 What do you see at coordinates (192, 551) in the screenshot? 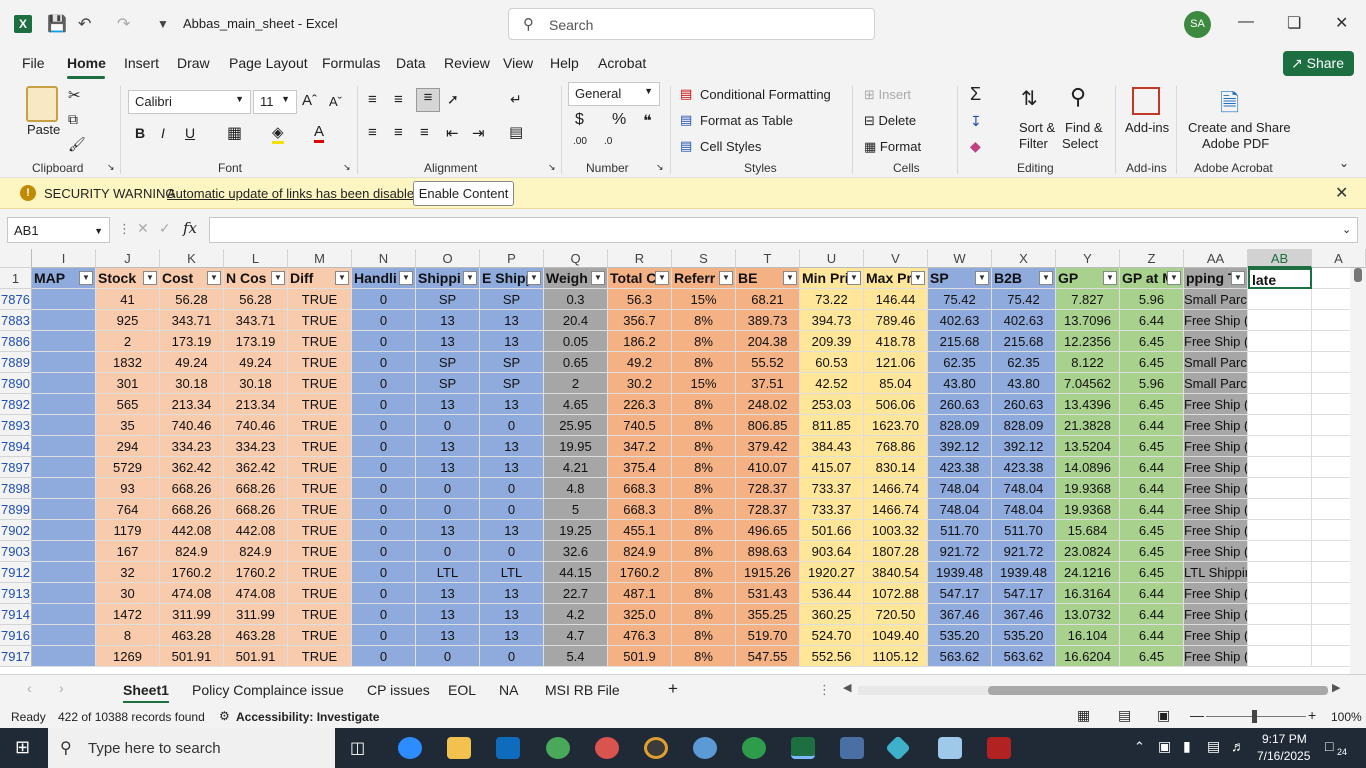
I see `table-cell: 824.9` at bounding box center [192, 551].